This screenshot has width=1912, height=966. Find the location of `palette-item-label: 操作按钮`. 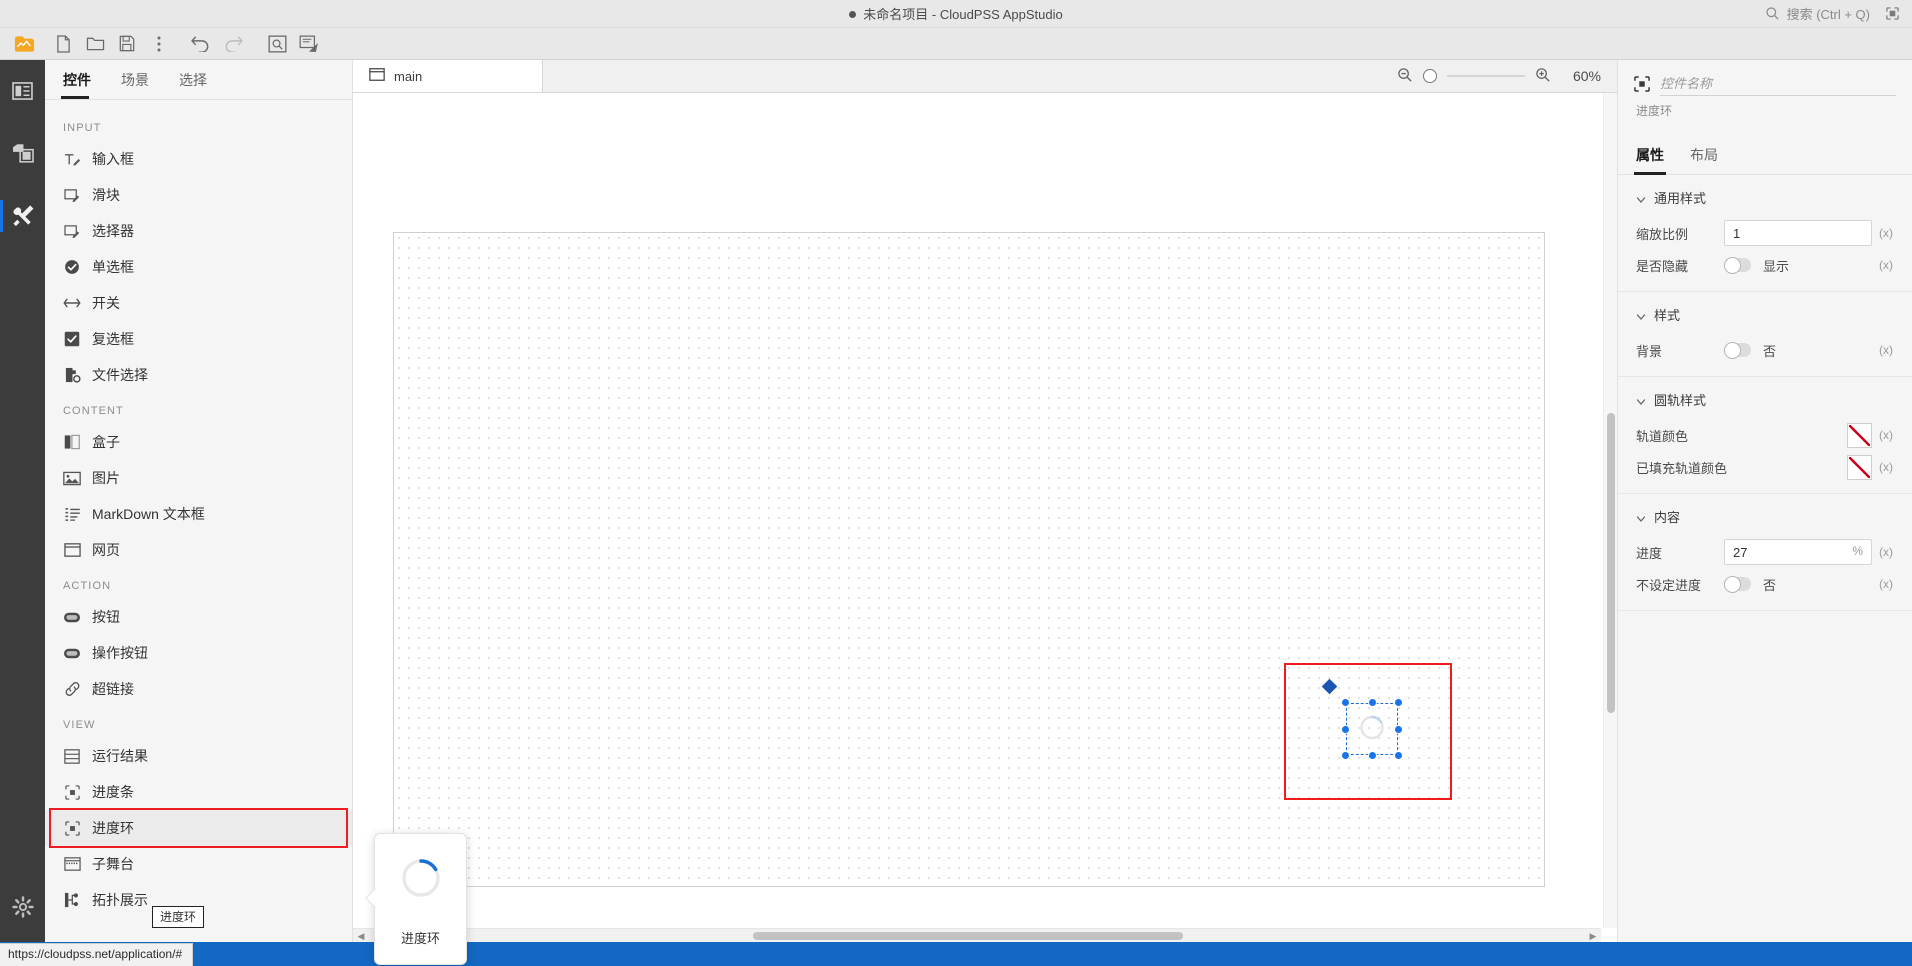

palette-item-label: 操作按钮 is located at coordinates (120, 653).